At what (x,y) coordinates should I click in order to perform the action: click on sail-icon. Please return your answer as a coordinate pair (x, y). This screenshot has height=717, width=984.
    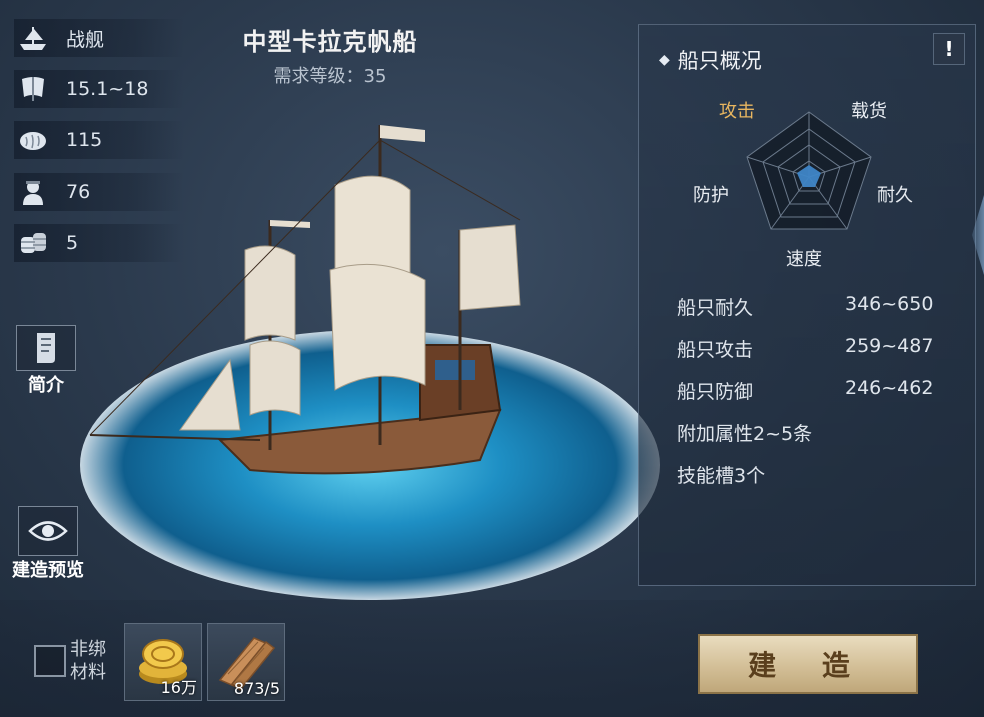
    Looking at the image, I should click on (33, 89).